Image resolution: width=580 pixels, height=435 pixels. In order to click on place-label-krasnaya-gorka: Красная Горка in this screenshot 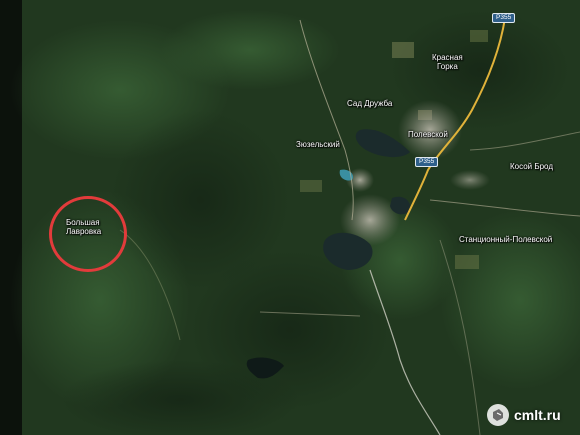, I will do `click(447, 62)`.